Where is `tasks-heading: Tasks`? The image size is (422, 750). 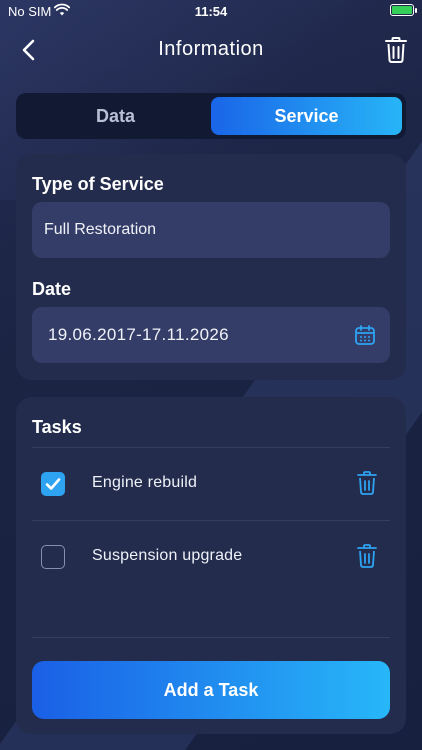
tasks-heading: Tasks is located at coordinates (57, 427).